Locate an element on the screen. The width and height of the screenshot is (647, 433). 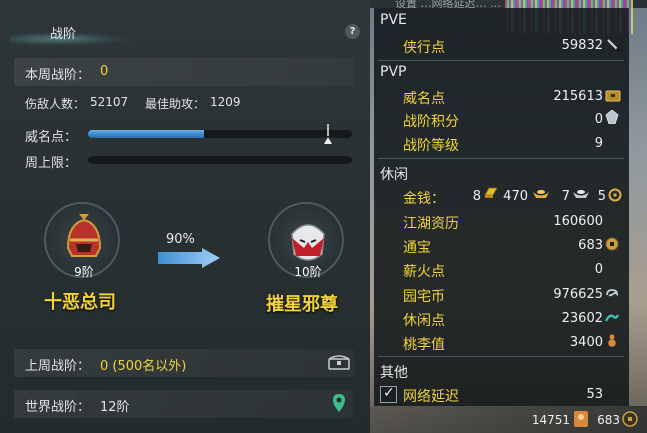
current-rank-name: 十恶总司 is located at coordinates (80, 302).